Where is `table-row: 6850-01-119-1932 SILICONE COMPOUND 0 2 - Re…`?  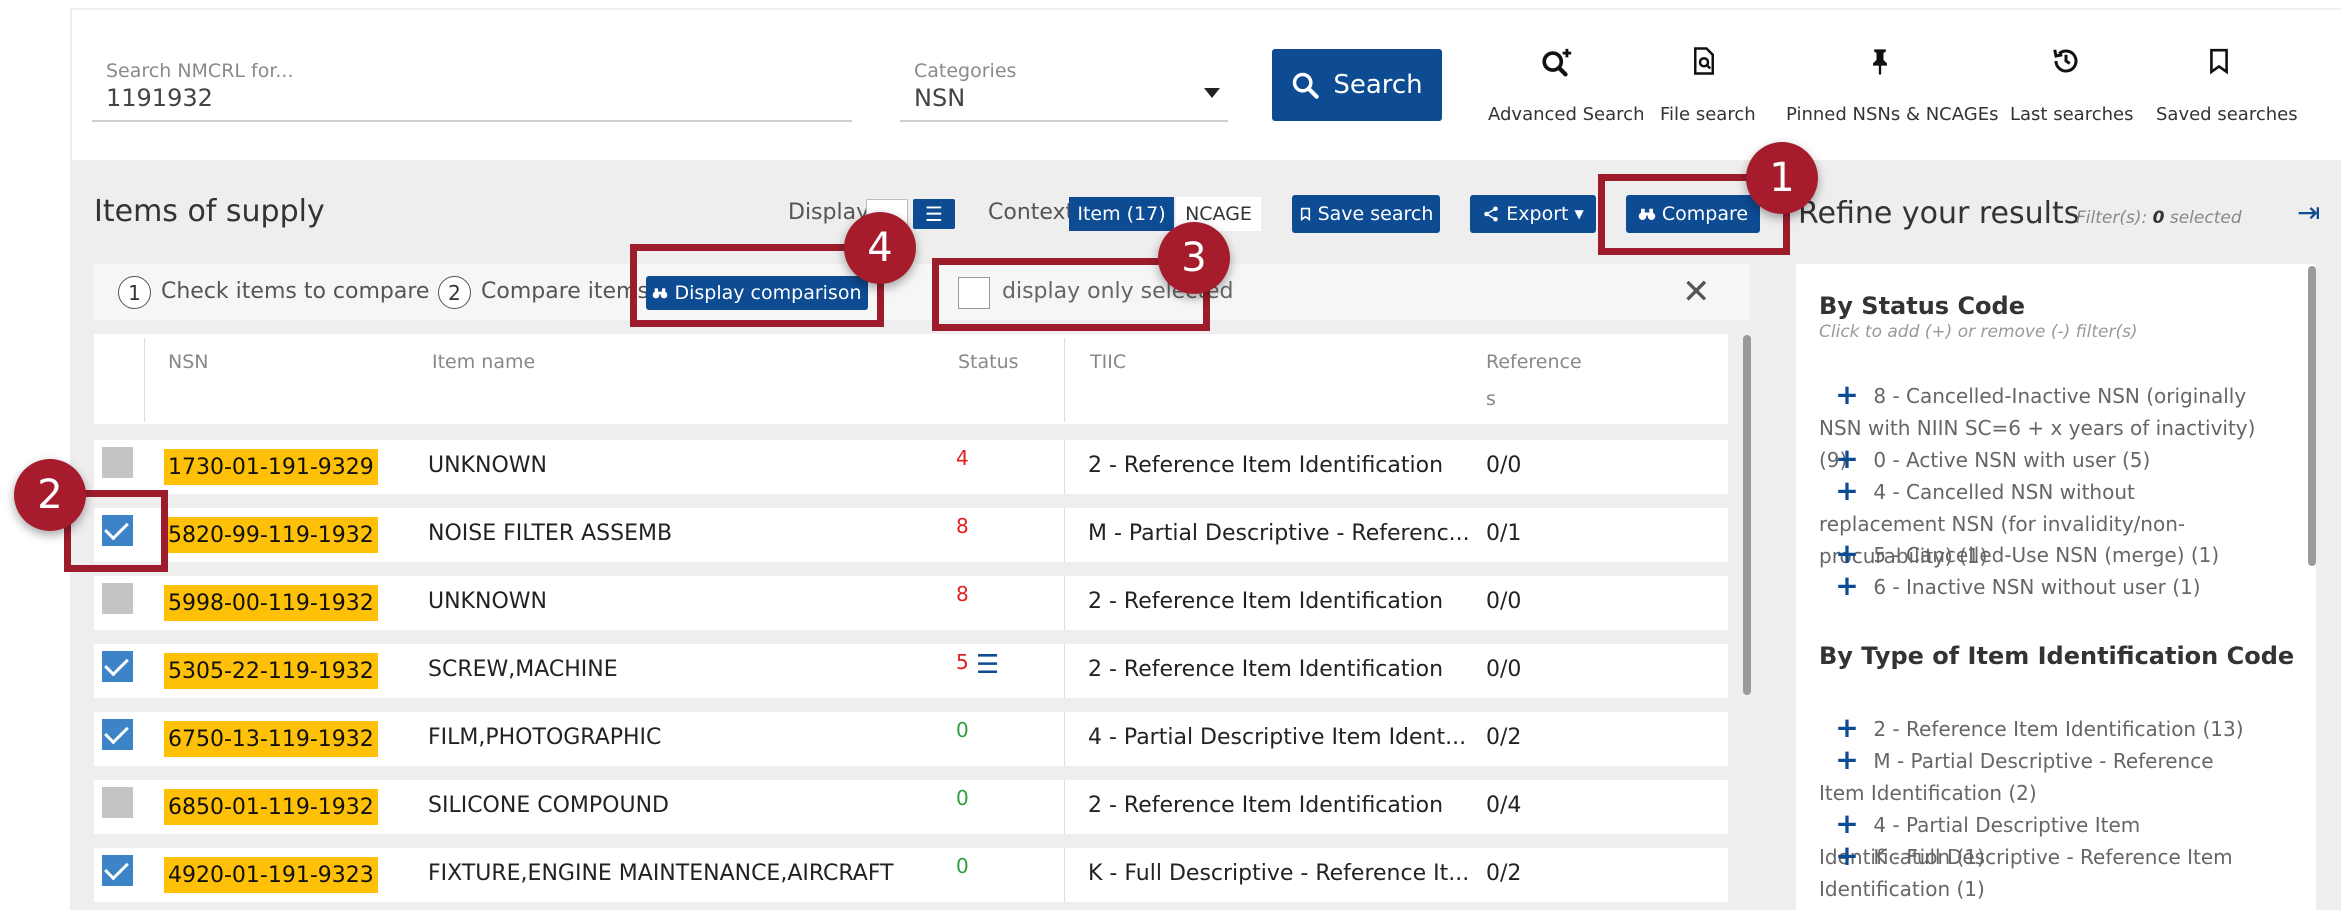
table-row: 6850-01-119-1932 SILICONE COMPOUND 0 2 - Re… is located at coordinates (911, 807).